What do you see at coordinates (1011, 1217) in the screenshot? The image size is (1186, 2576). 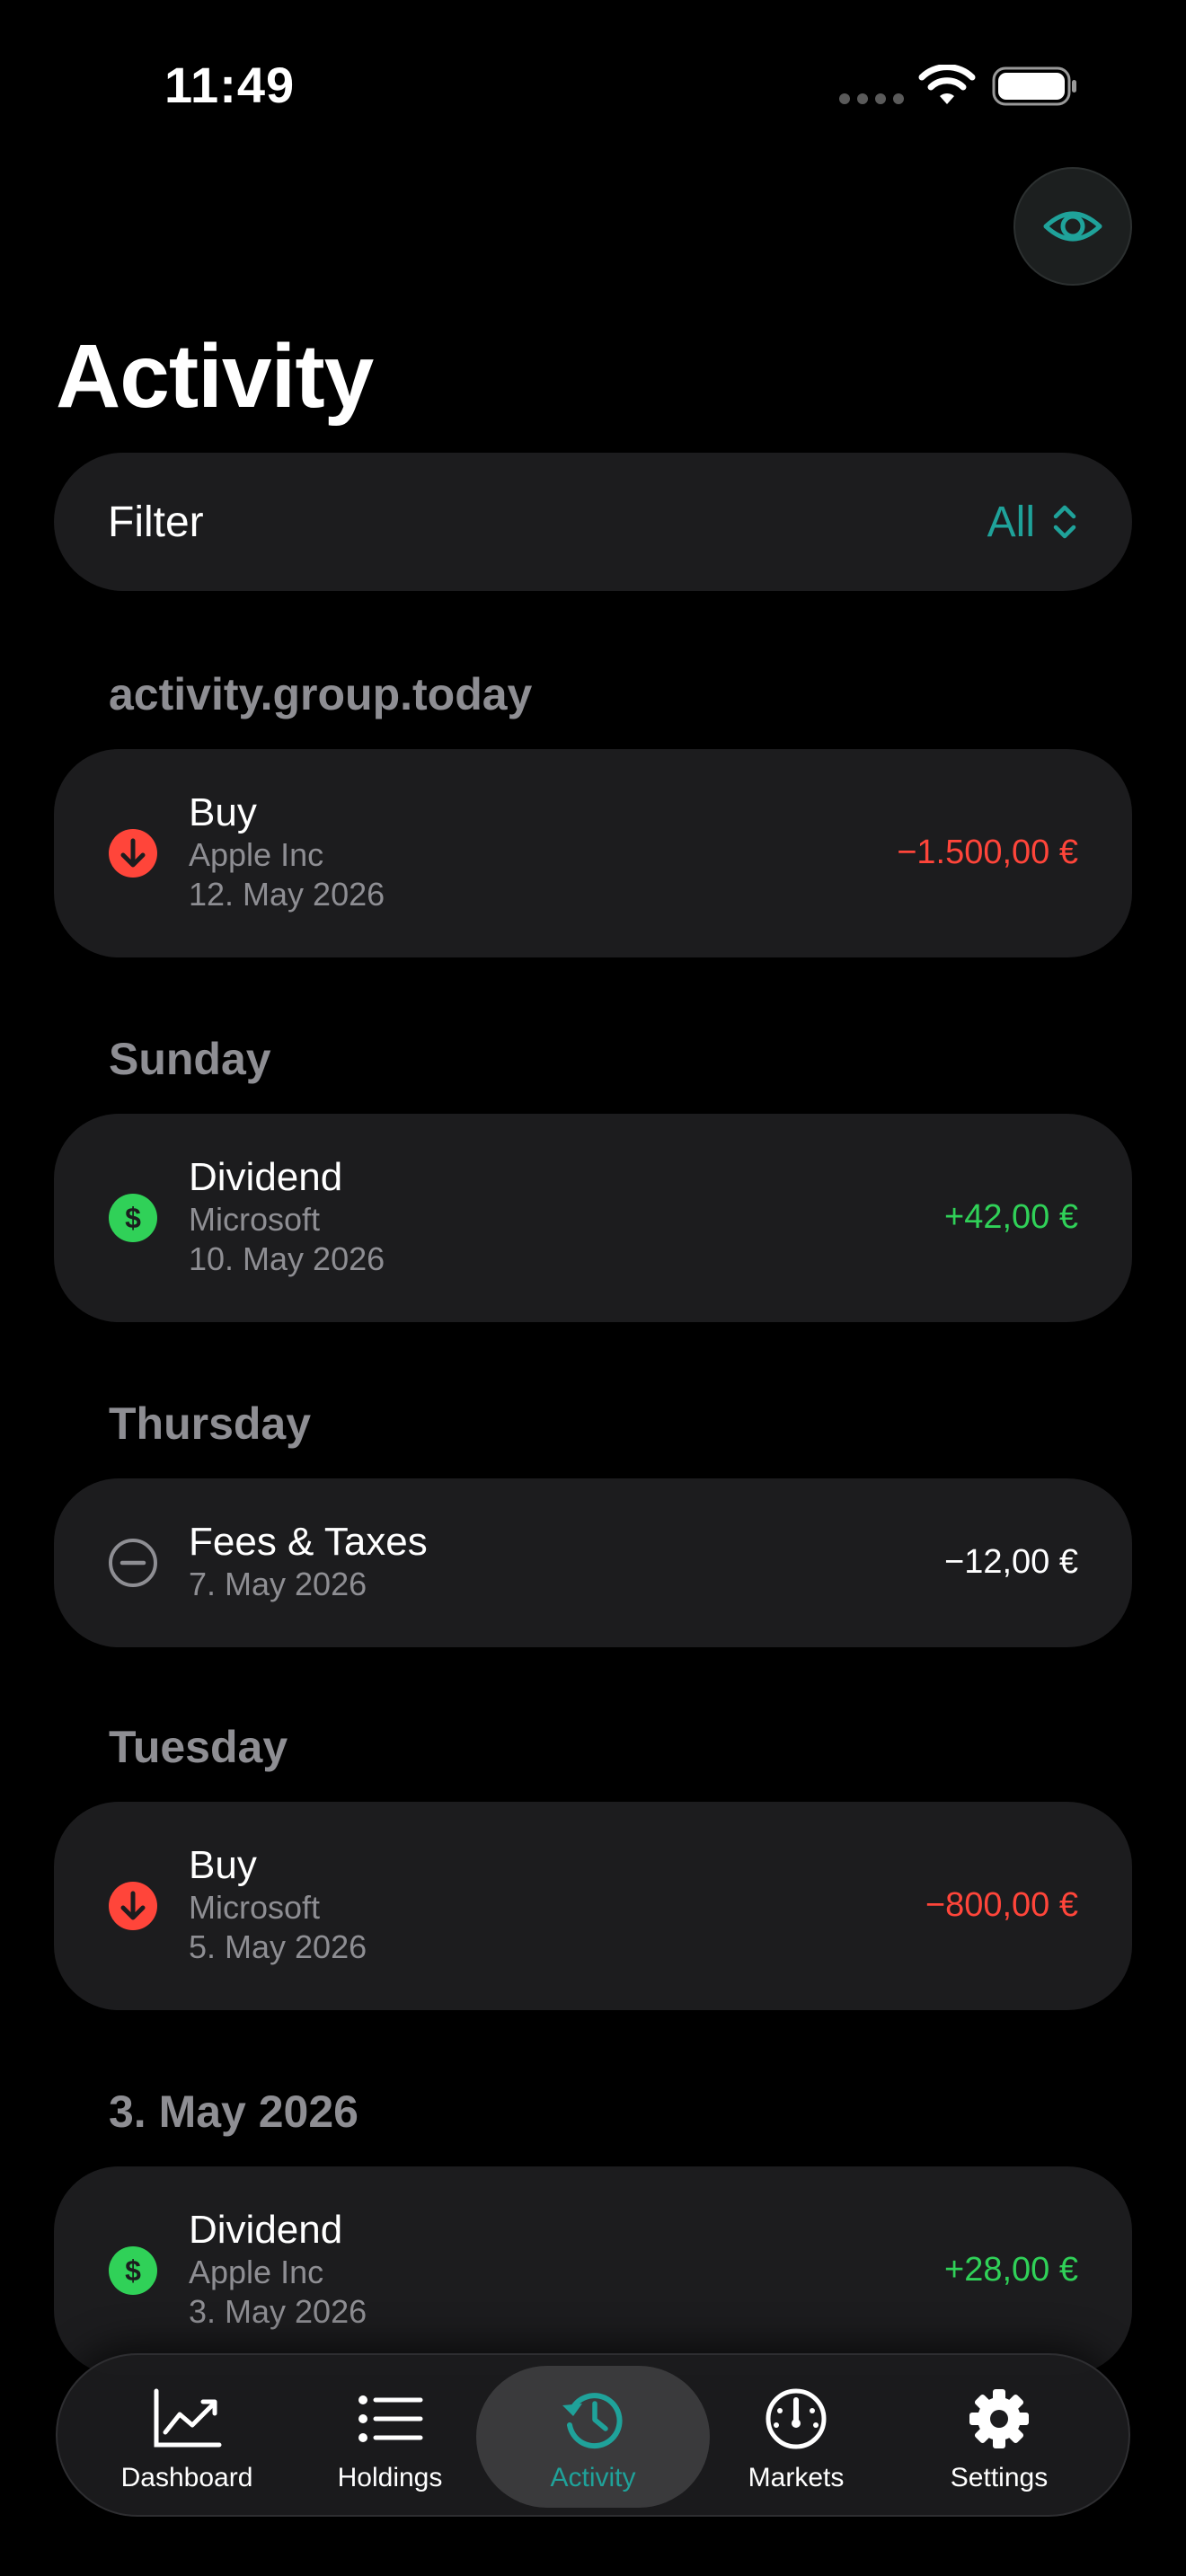 I see `activity-amount: +42,00 €` at bounding box center [1011, 1217].